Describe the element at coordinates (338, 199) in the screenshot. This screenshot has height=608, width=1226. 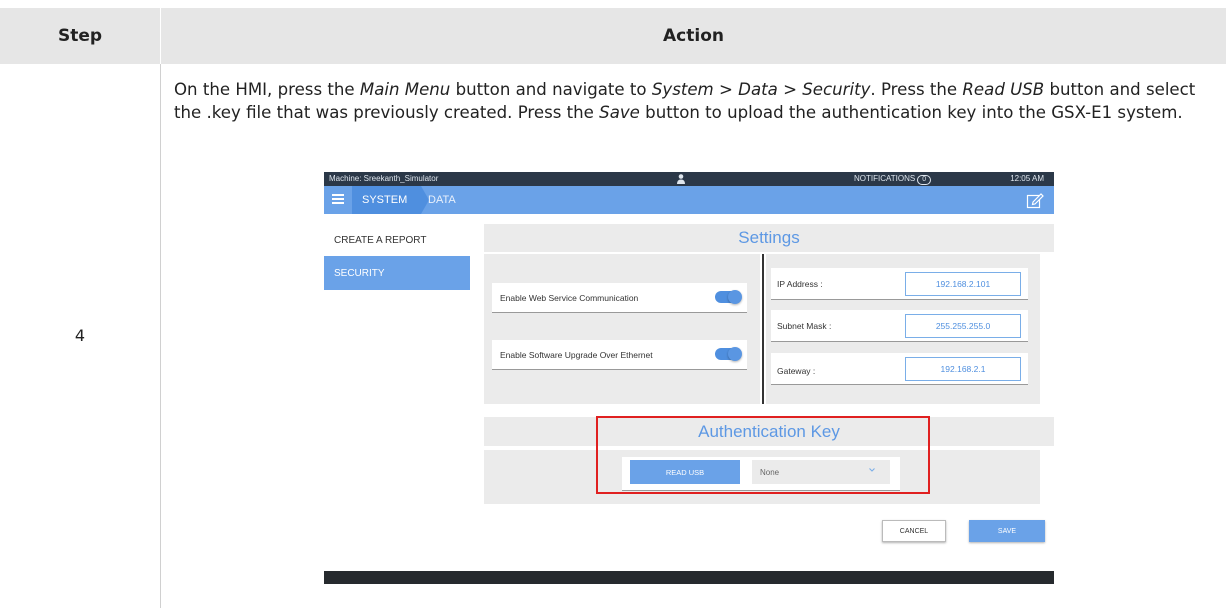
I see `hamburger-menu-icon` at that location.